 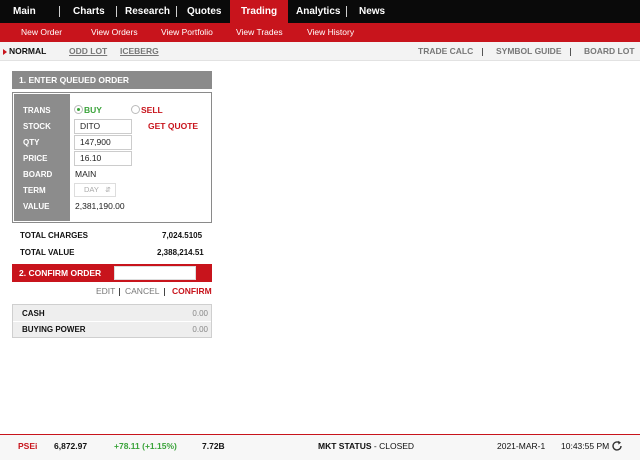 I want to click on stock-input: DITO, so click(x=103, y=126).